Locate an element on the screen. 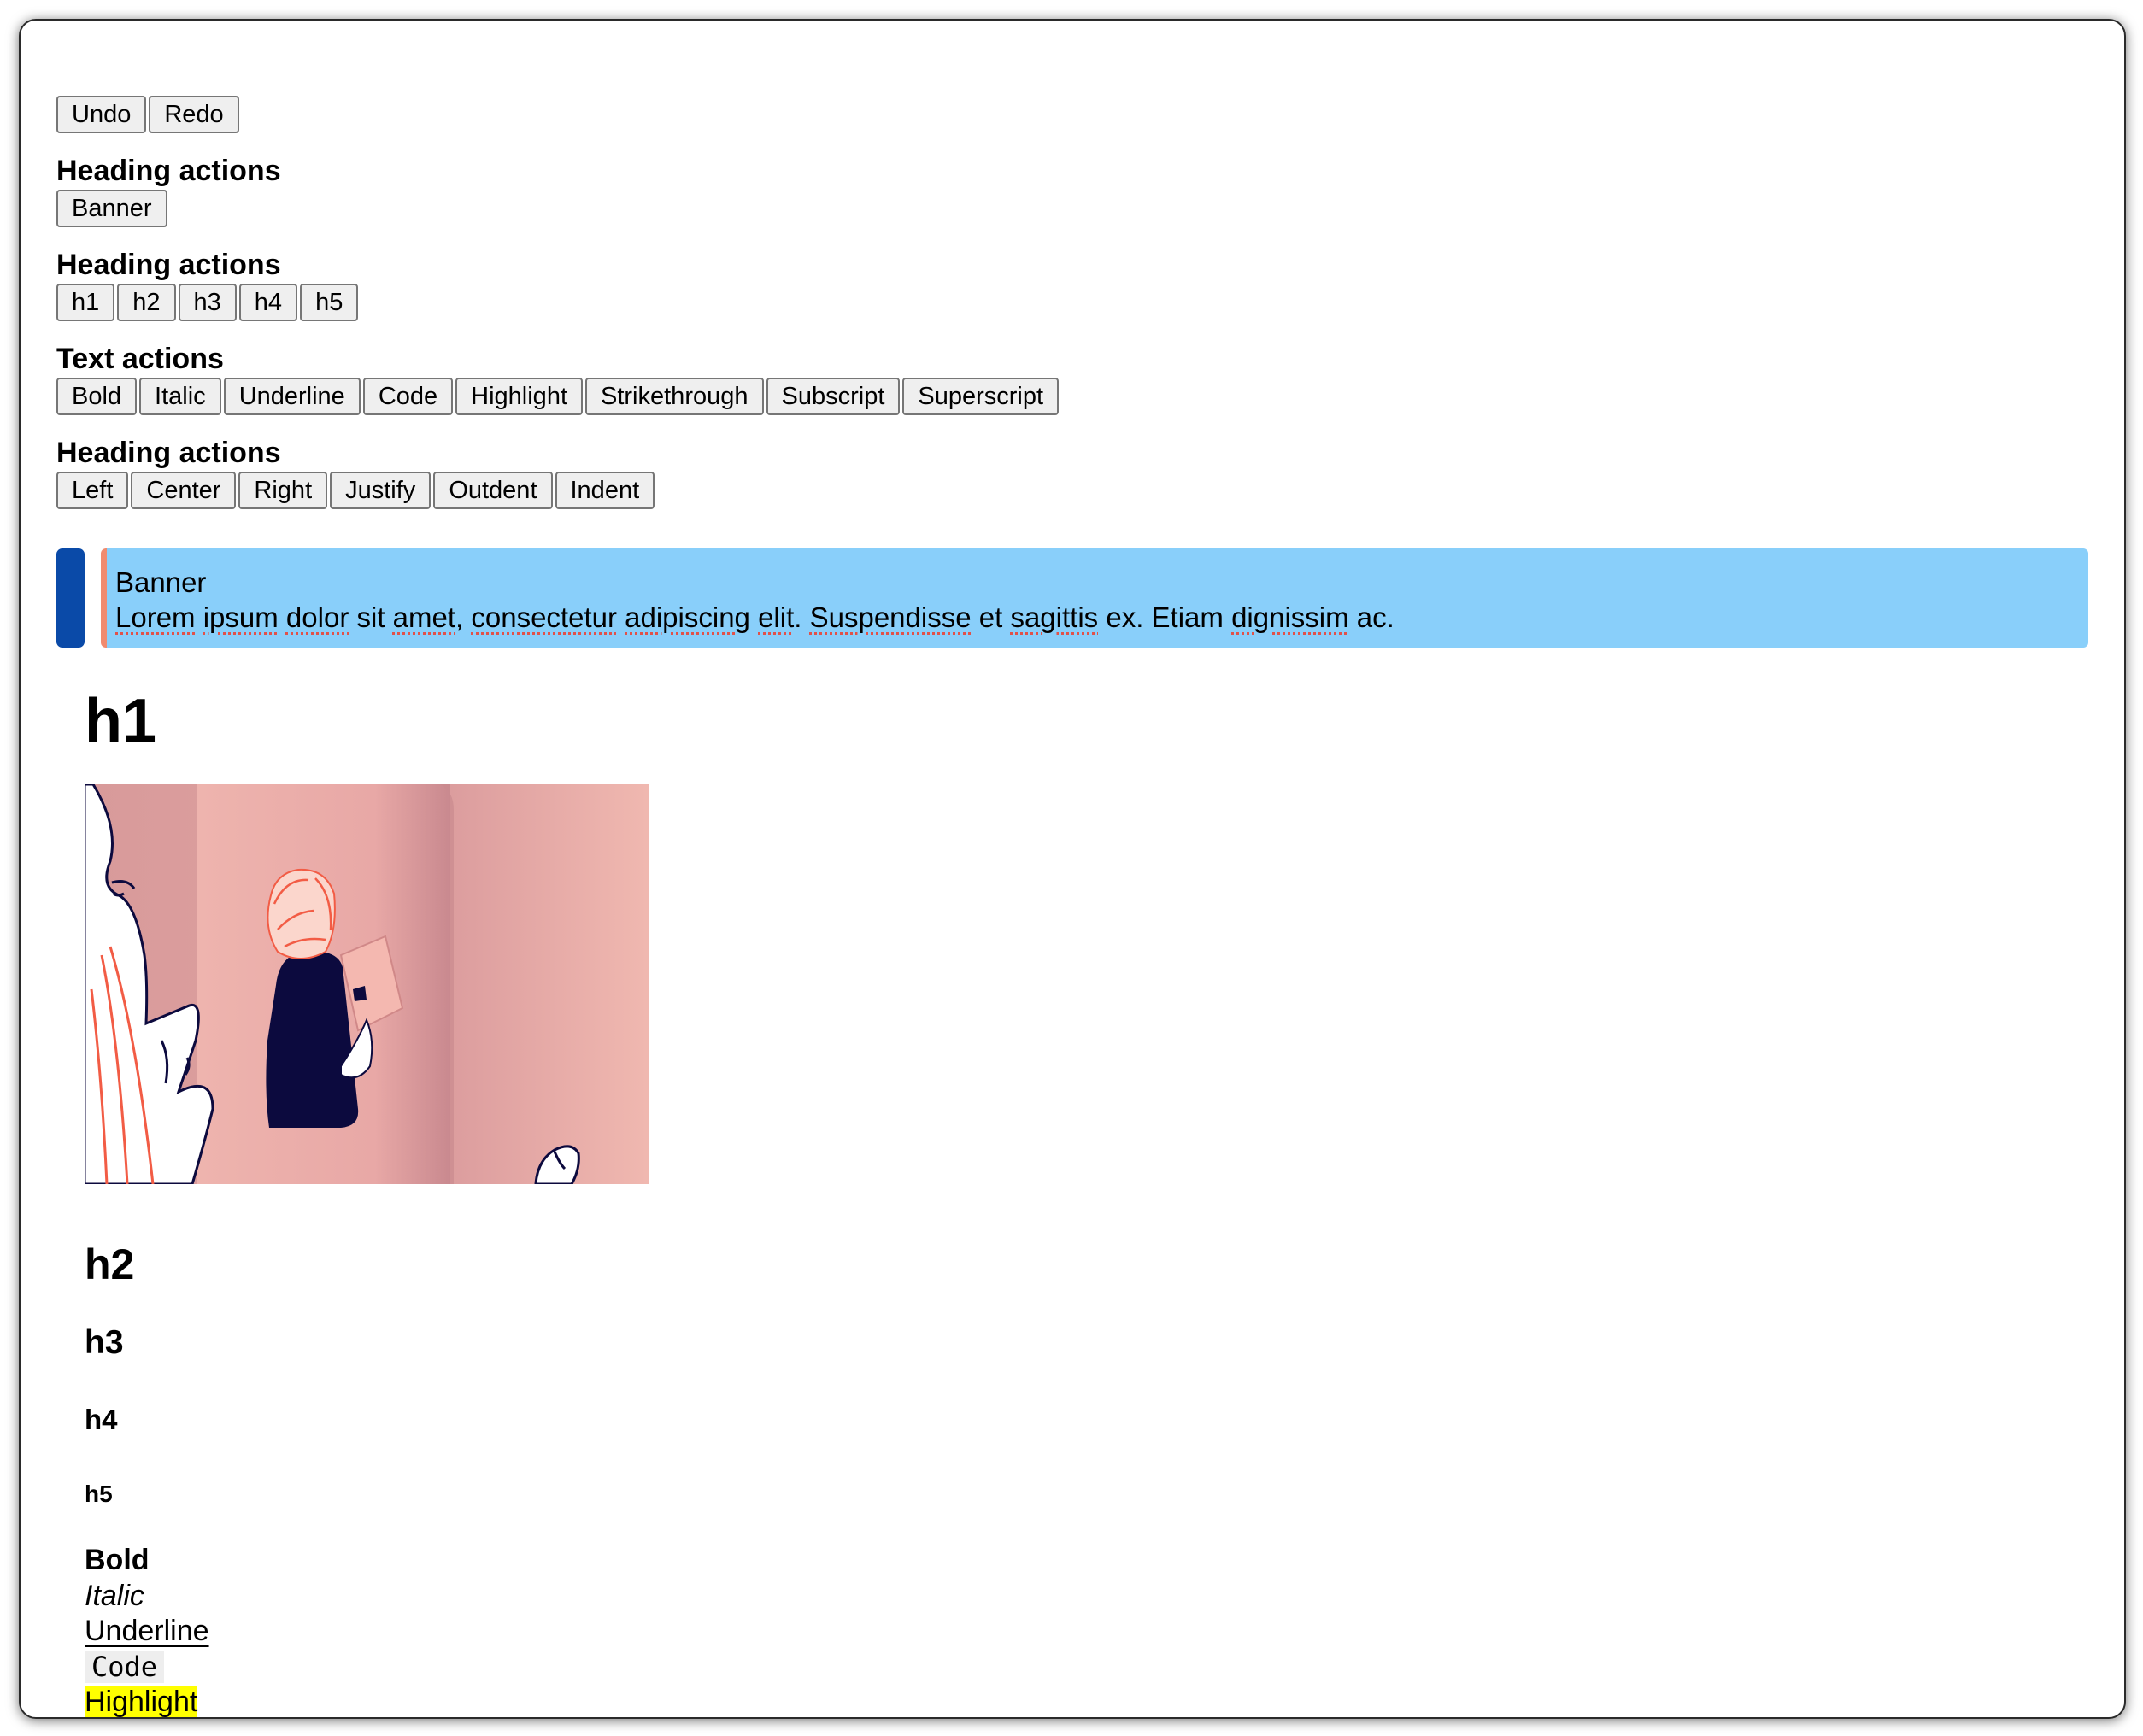 The image size is (2143, 1736). section-title: Text actions is located at coordinates (140, 359).